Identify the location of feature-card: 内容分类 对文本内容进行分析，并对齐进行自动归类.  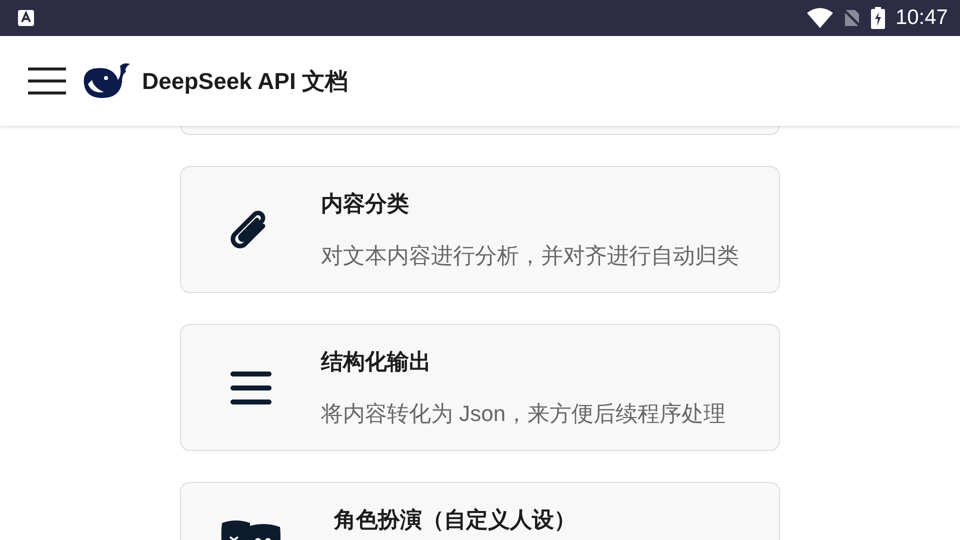
(480, 229).